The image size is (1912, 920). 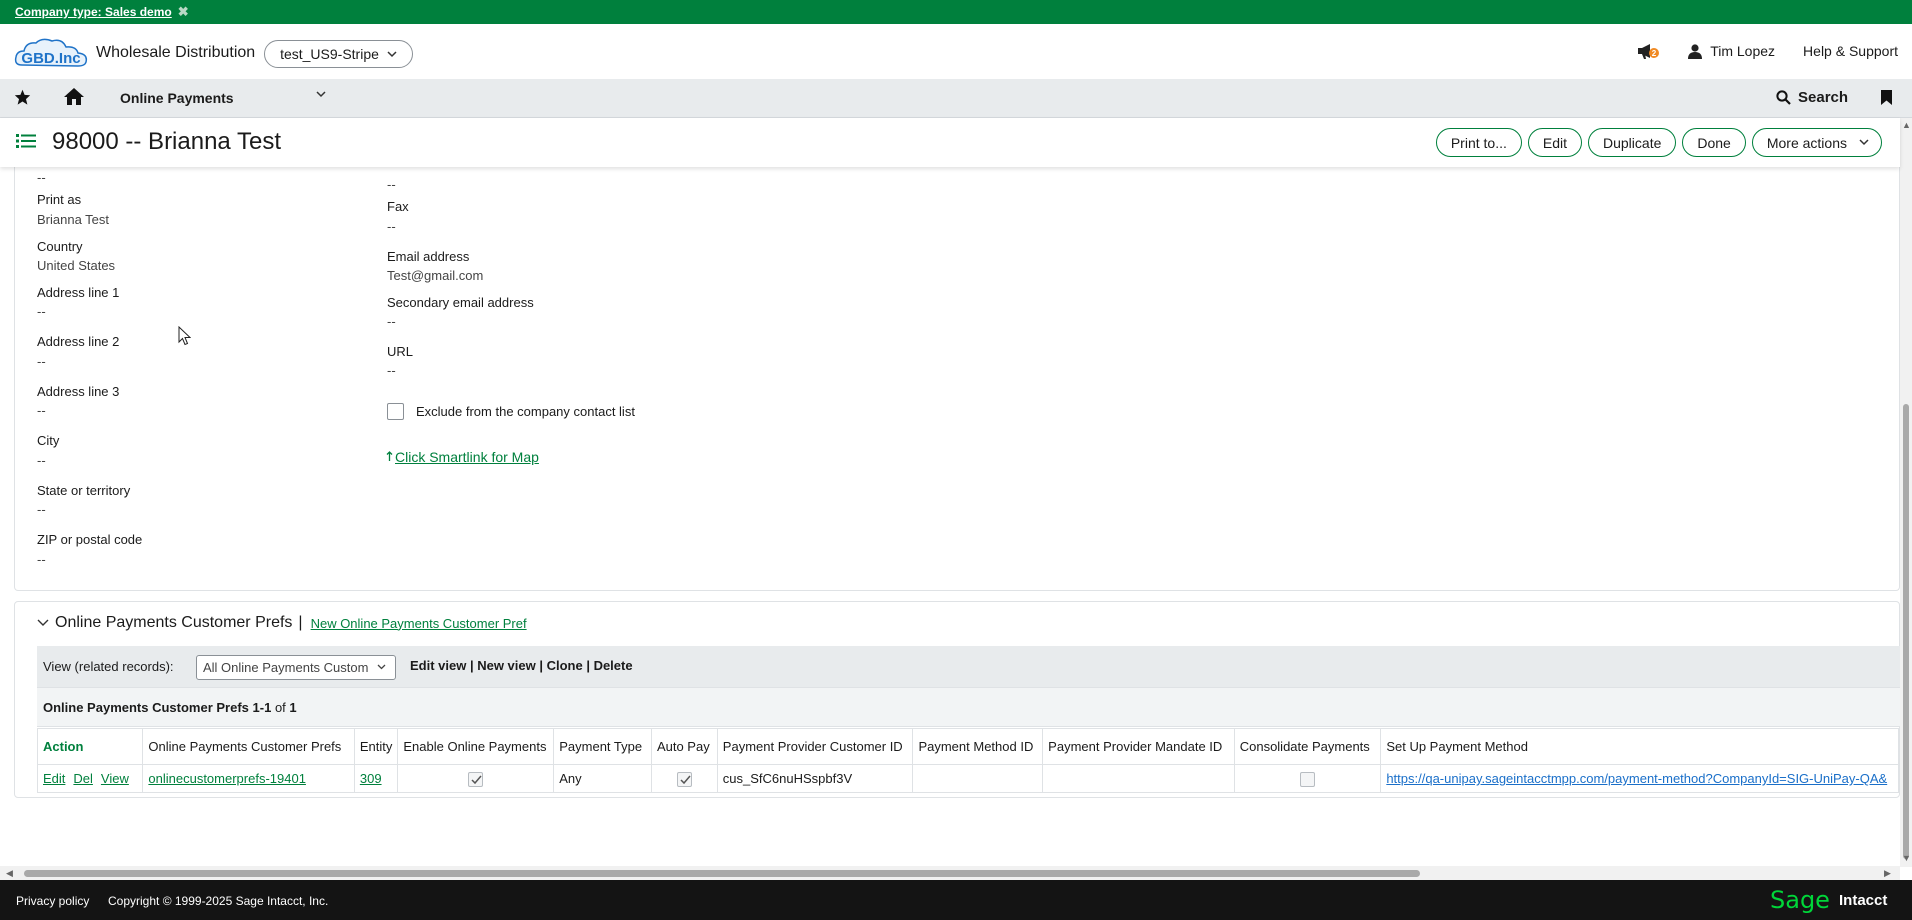 I want to click on count-label: Online Payments Customer Prefs, so click(x=146, y=707).